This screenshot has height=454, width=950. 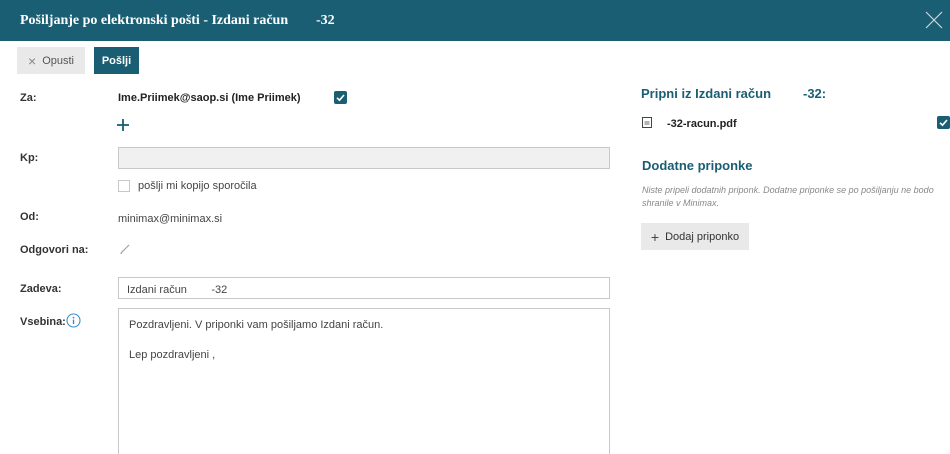 I want to click on add-recipient-icon, so click(x=123, y=125).